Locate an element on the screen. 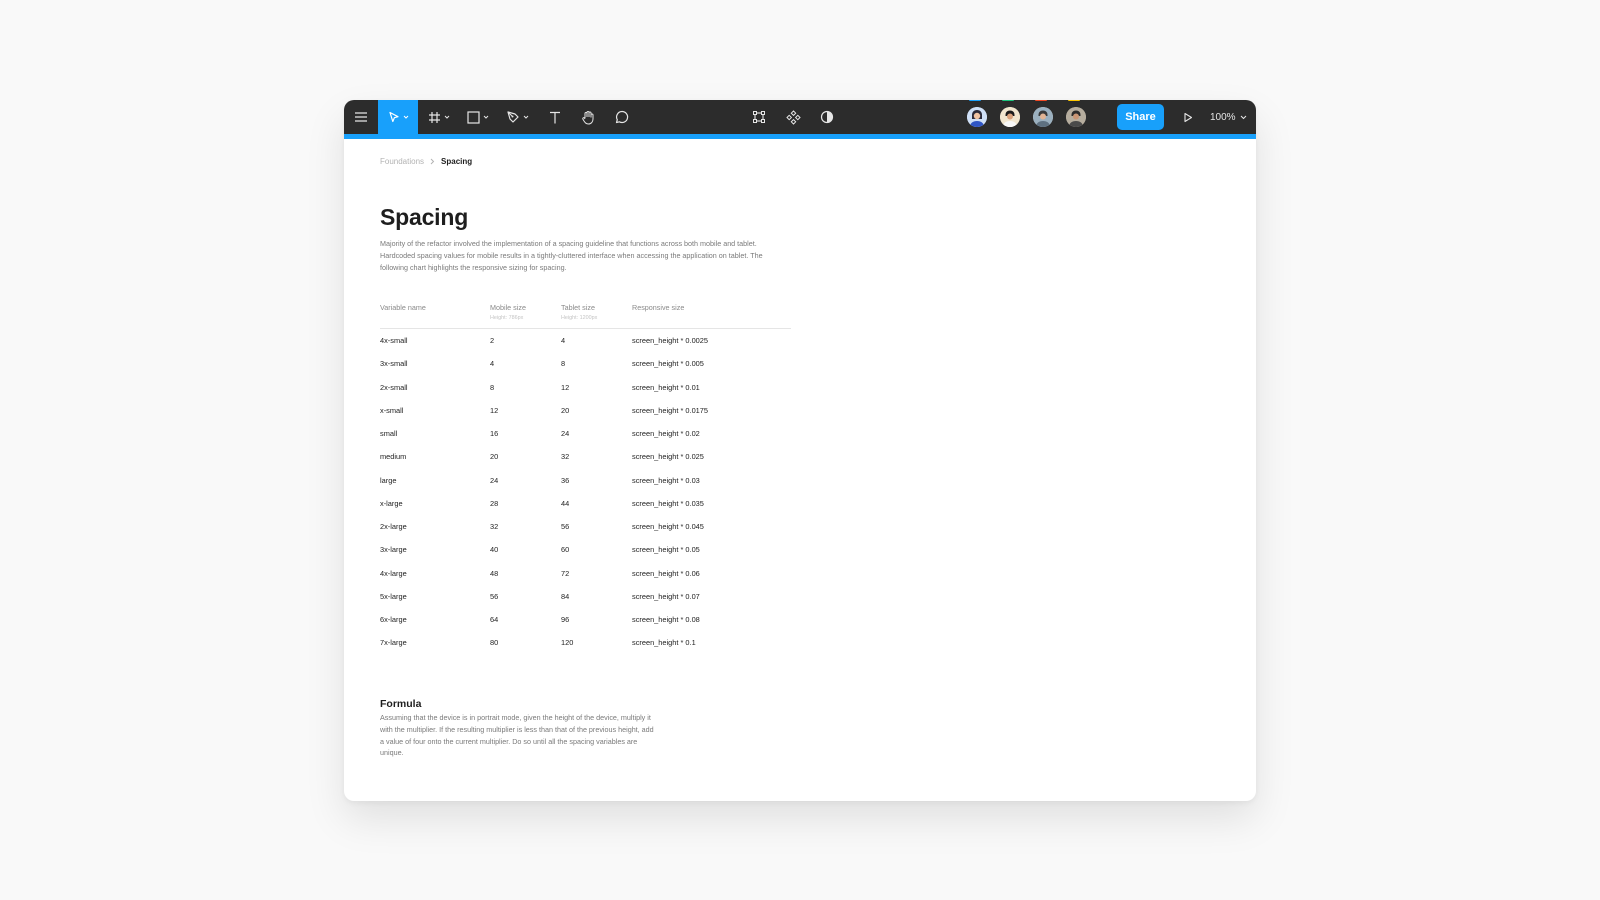 This screenshot has height=900, width=1600. table-row: 3x-large 40 60 screen_height * 0.05 is located at coordinates (585, 549).